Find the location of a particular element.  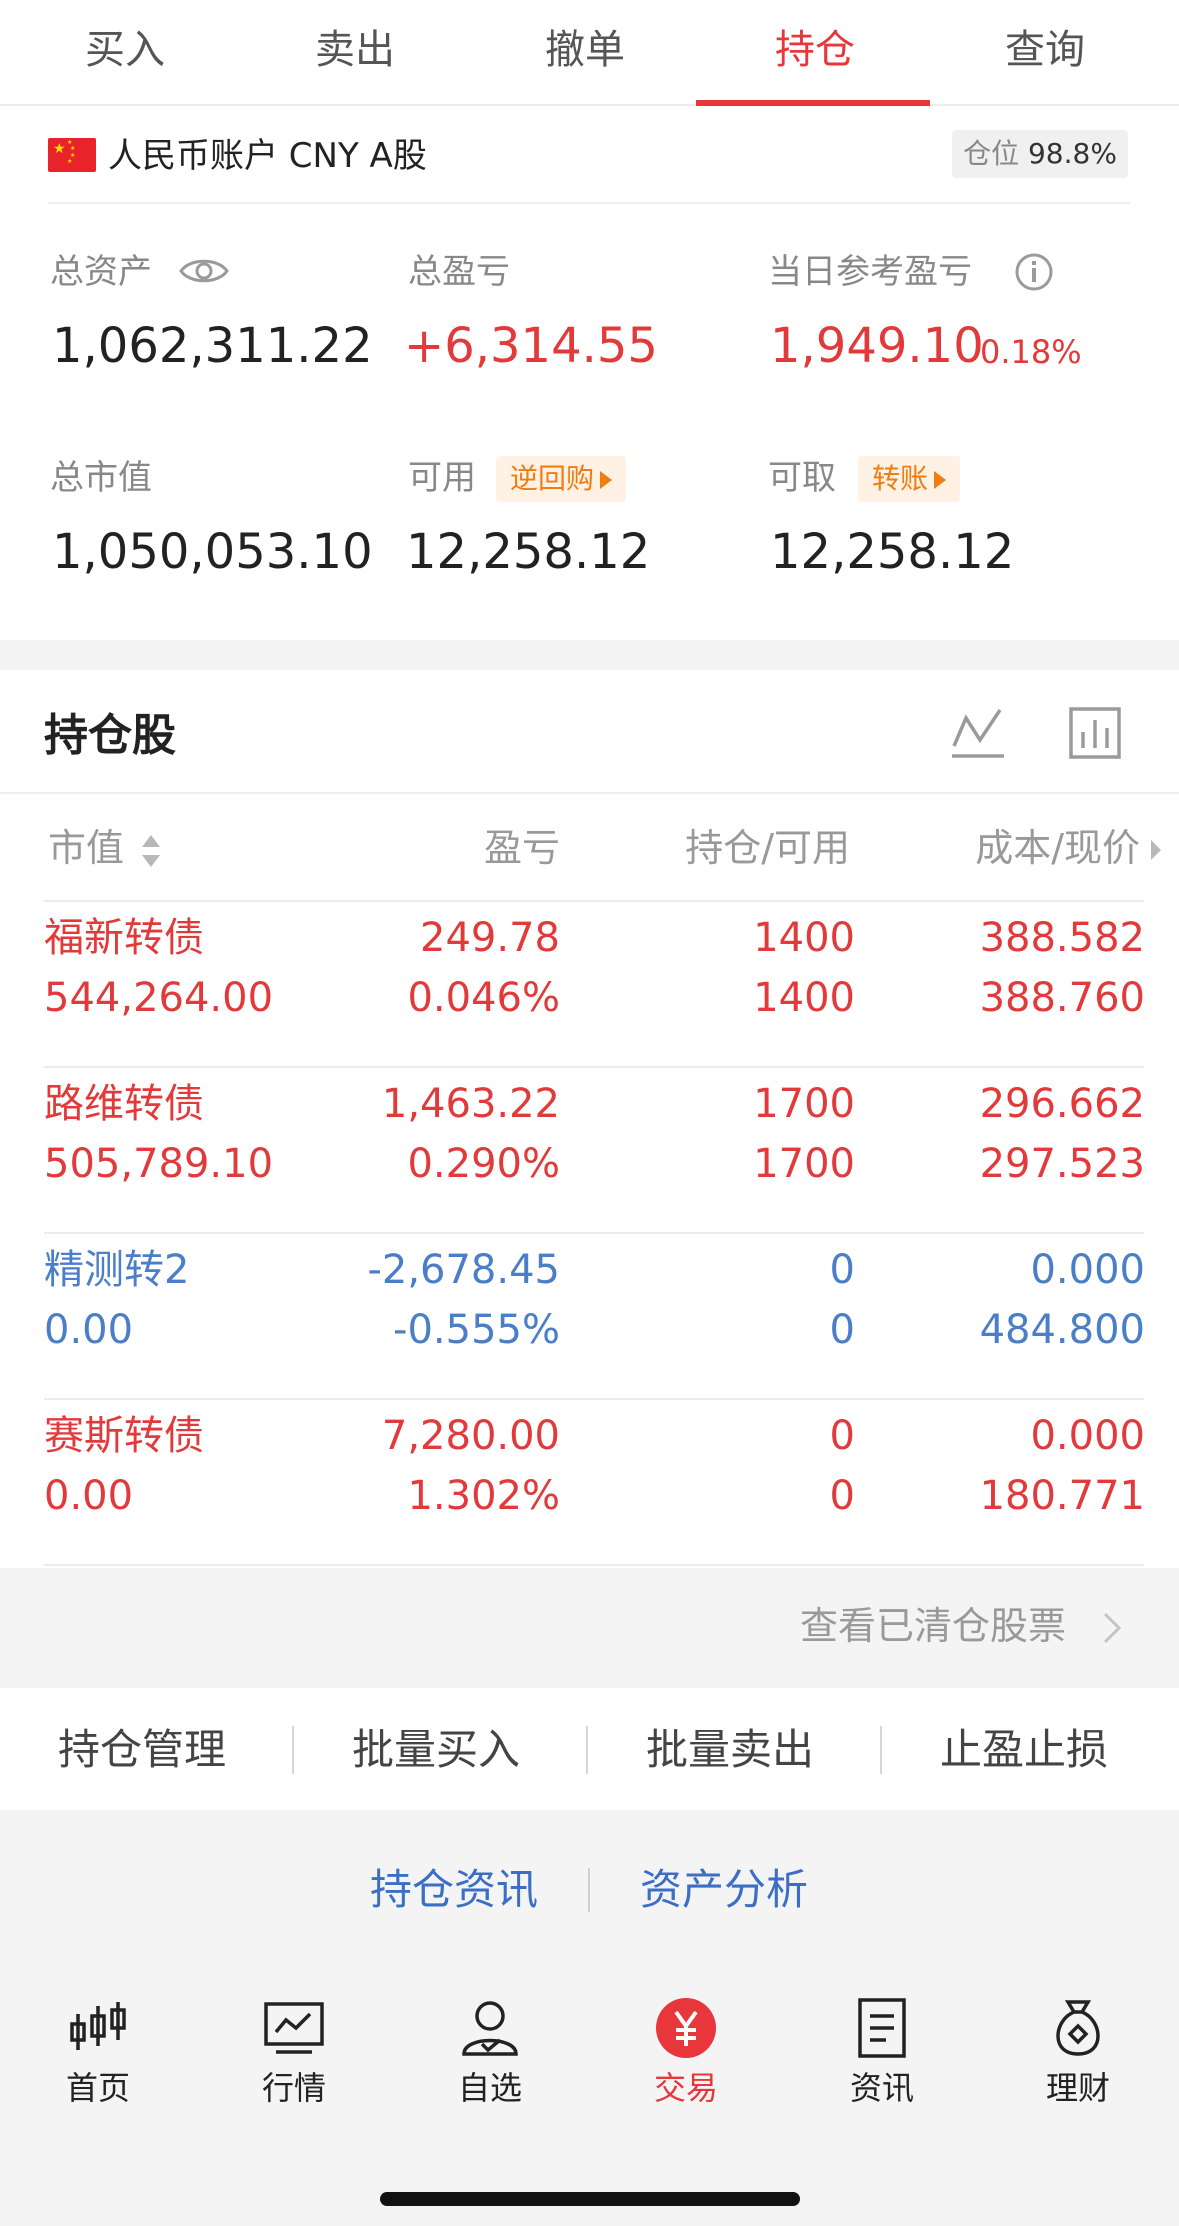

tab-query: 查询 is located at coordinates (1045, 50).